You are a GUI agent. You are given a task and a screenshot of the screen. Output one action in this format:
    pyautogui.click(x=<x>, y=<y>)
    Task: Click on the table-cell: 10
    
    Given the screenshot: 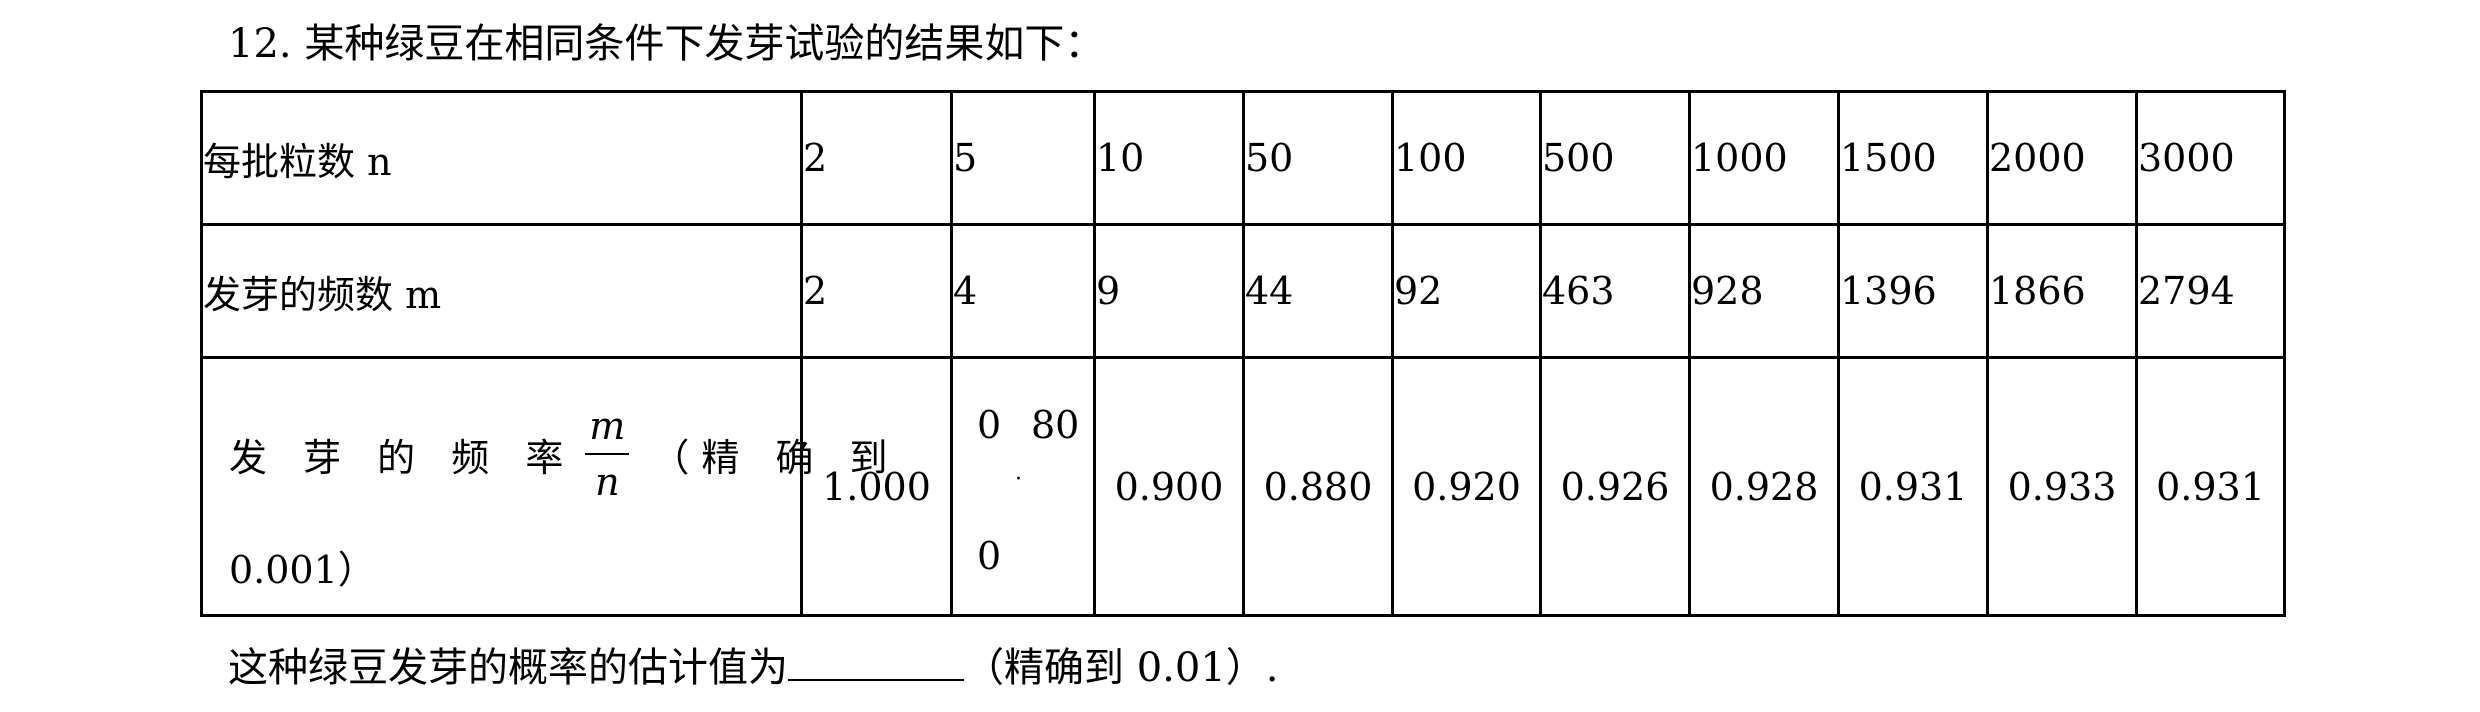 What is the action you would take?
    pyautogui.click(x=1169, y=158)
    